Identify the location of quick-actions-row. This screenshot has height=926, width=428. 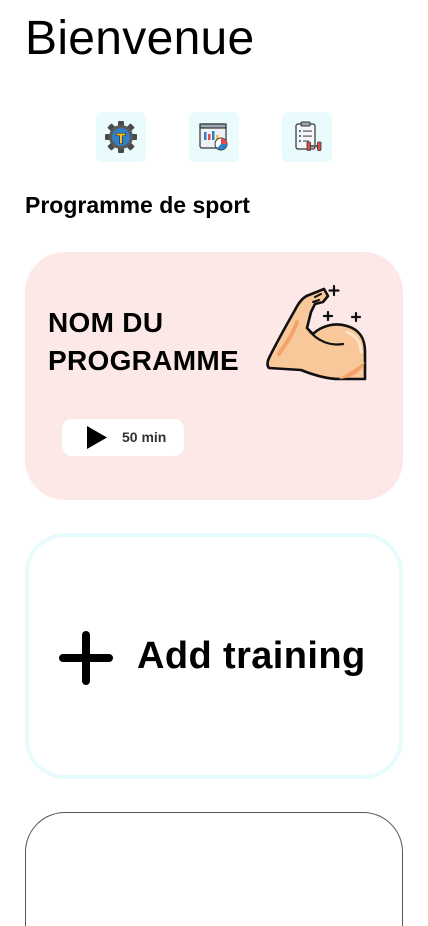
(214, 137).